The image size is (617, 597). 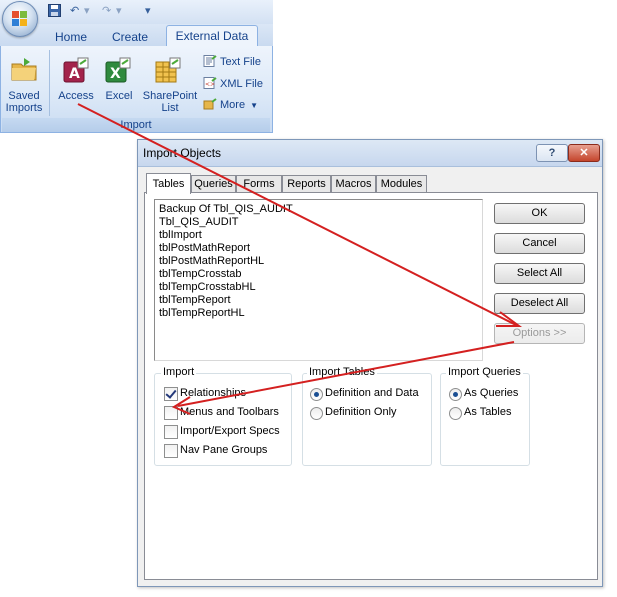 What do you see at coordinates (455, 413) in the screenshot?
I see `as-tables-radio` at bounding box center [455, 413].